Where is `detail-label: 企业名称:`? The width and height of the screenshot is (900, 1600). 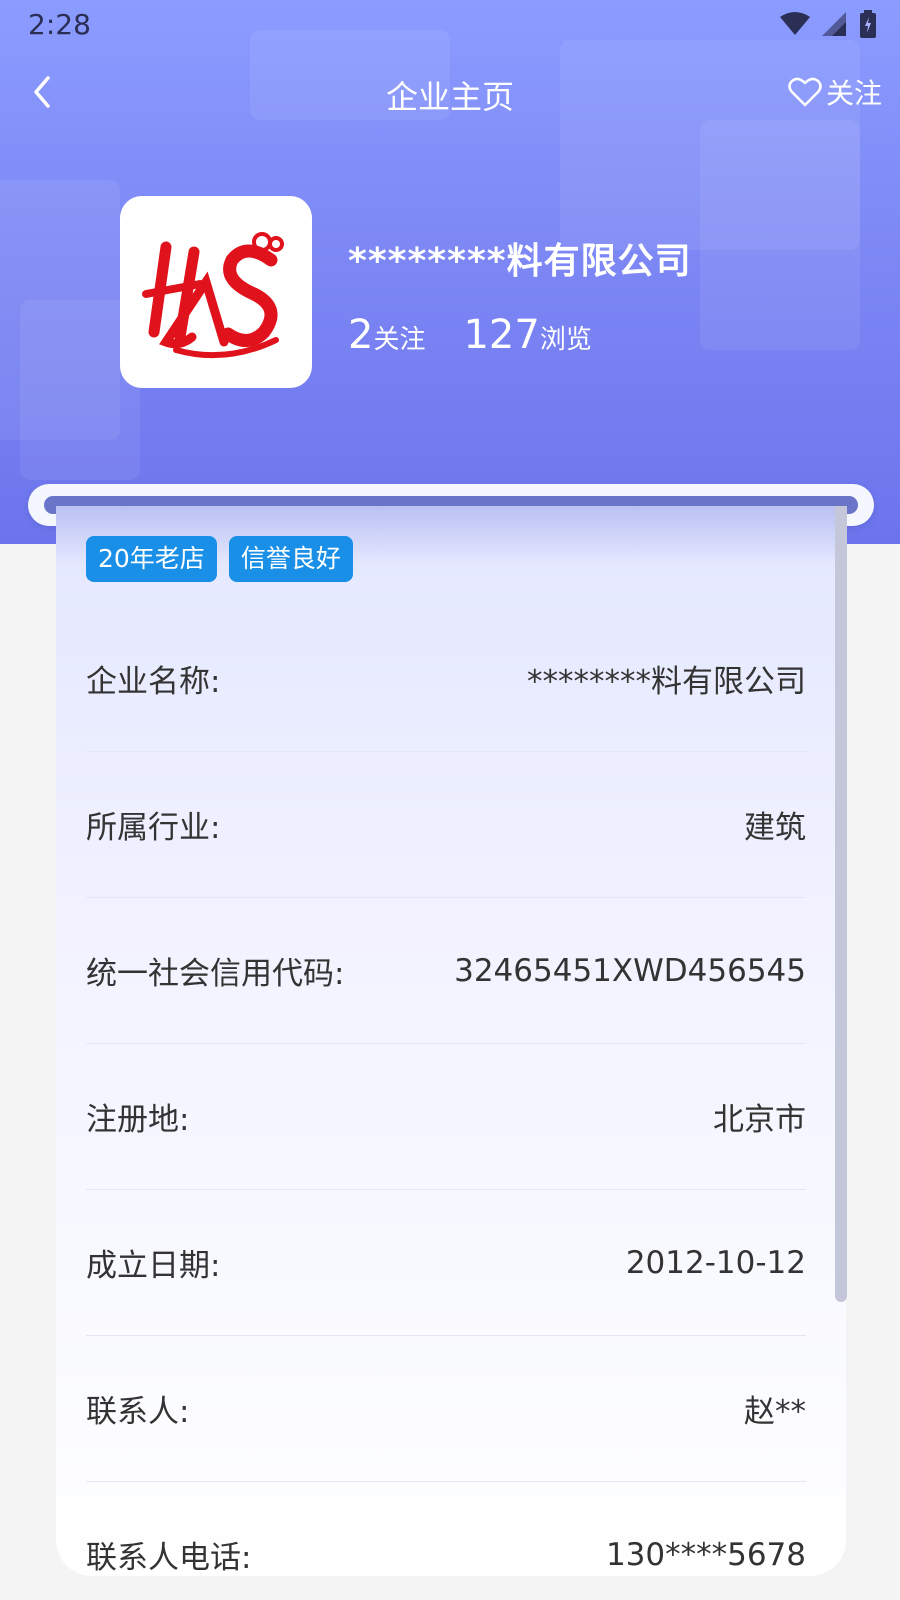 detail-label: 企业名称: is located at coordinates (153, 682).